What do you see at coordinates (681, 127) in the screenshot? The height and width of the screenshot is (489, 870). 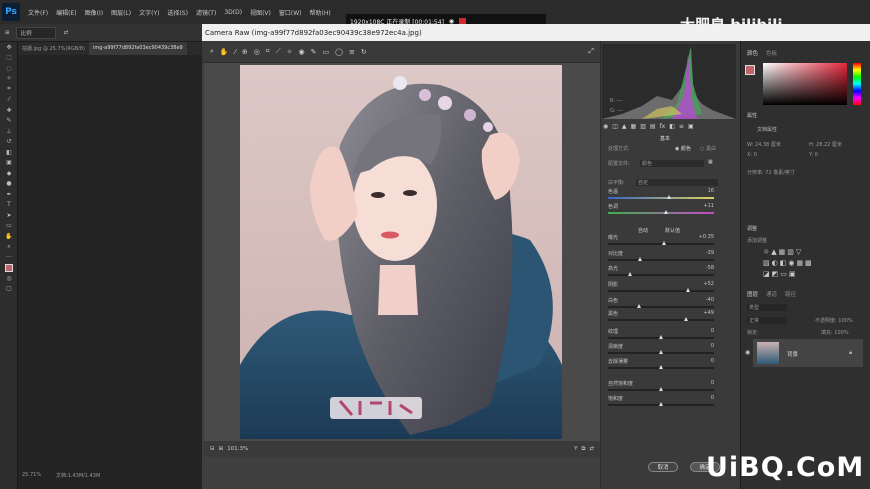 I see `presets-tab-icon: ≡` at bounding box center [681, 127].